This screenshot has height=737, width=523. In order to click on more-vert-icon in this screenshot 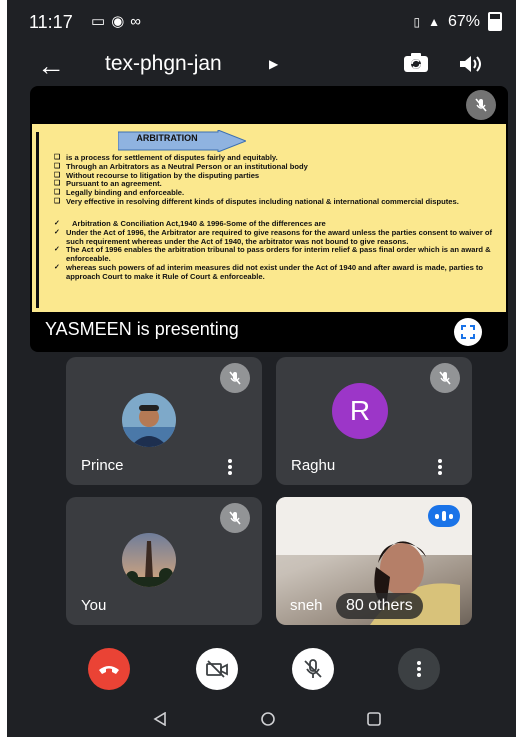, I will do `click(419, 669)`.